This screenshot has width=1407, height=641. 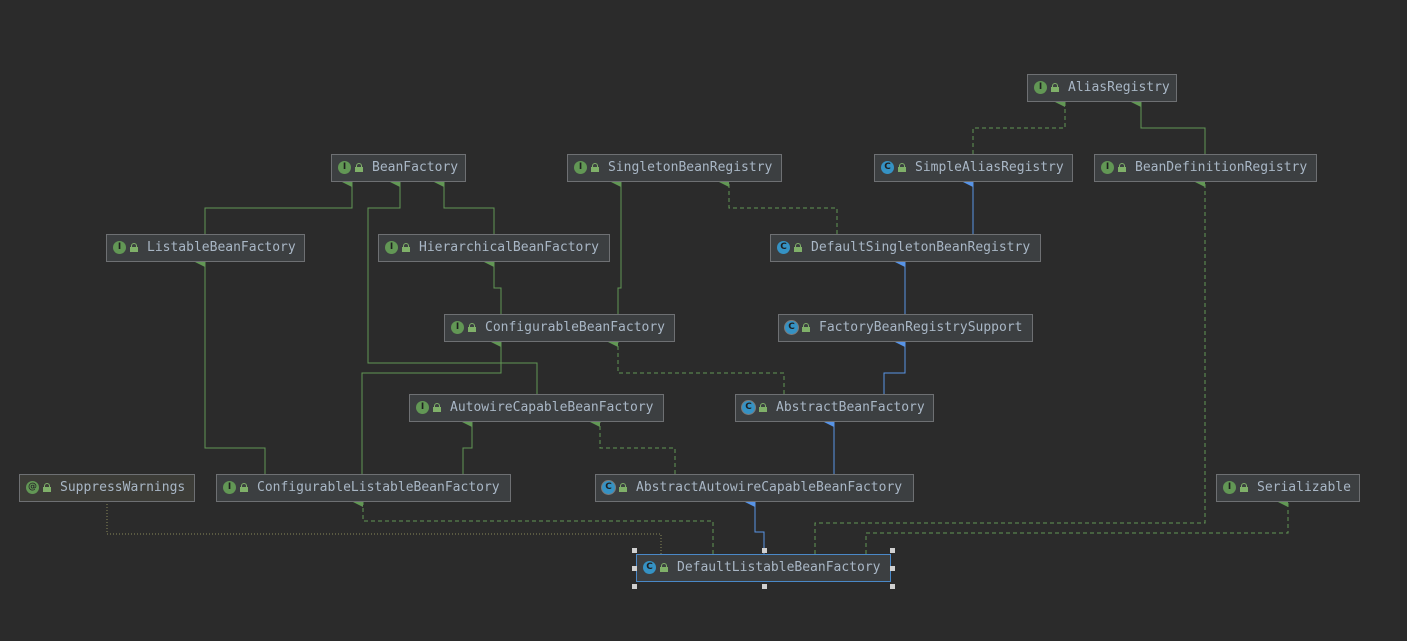 I want to click on node-BeanDefinitionRegistry: I BeanDefinitionRegistry, so click(x=1205, y=168).